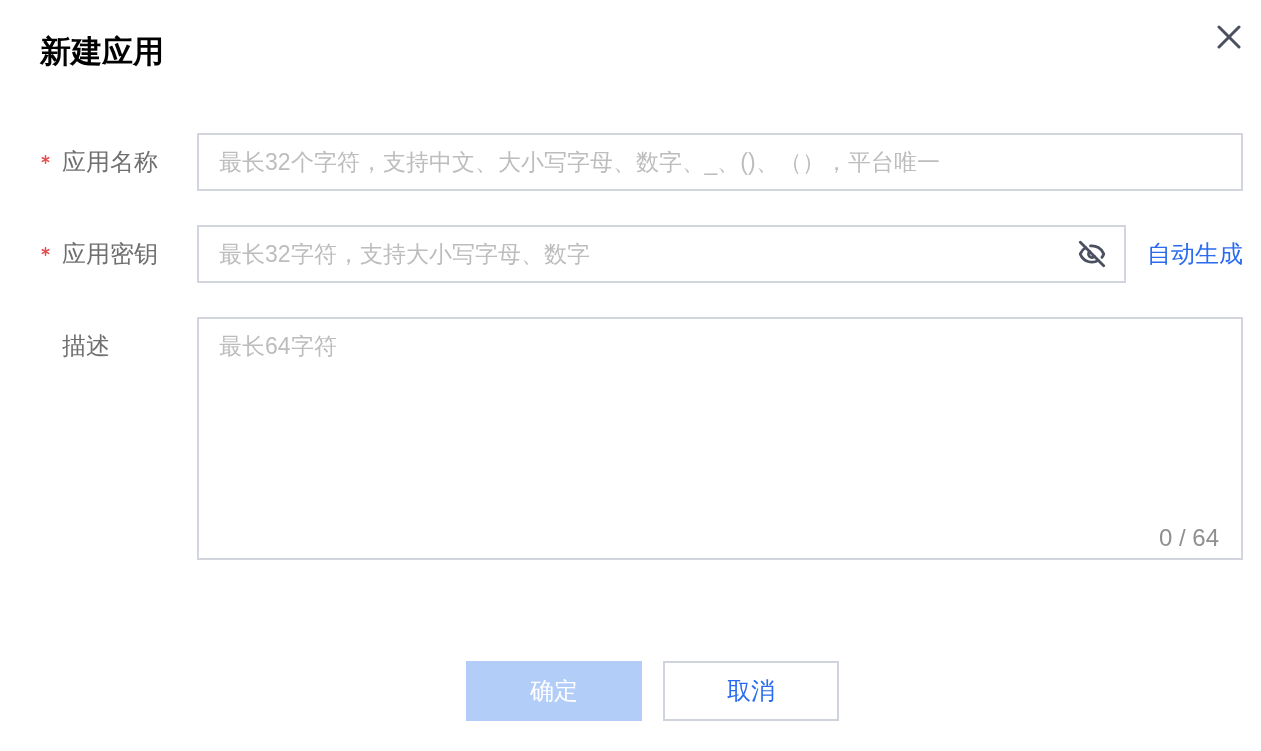 The height and width of the screenshot is (751, 1261). I want to click on dialog-title: 新建应用, so click(102, 52).